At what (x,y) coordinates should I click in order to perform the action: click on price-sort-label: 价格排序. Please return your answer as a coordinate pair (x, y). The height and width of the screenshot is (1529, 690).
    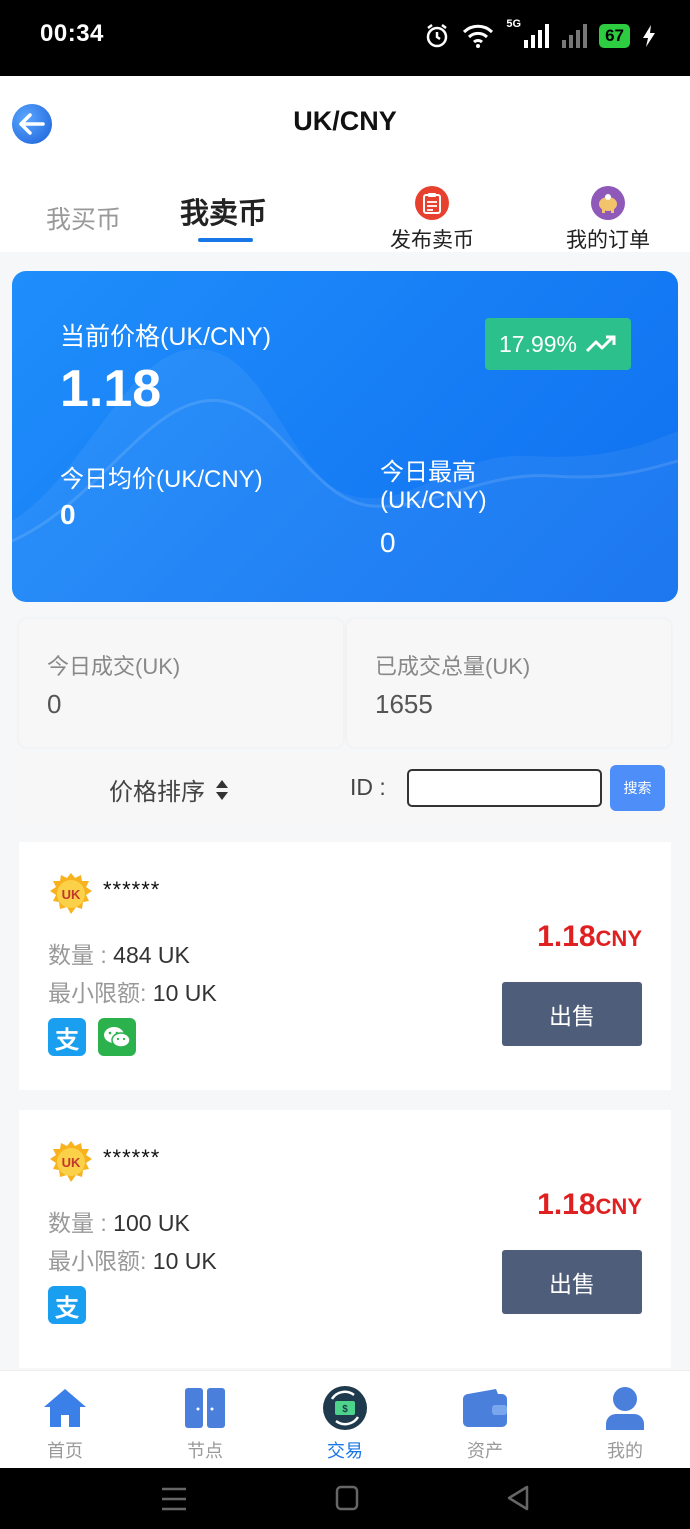
    Looking at the image, I should click on (157, 792).